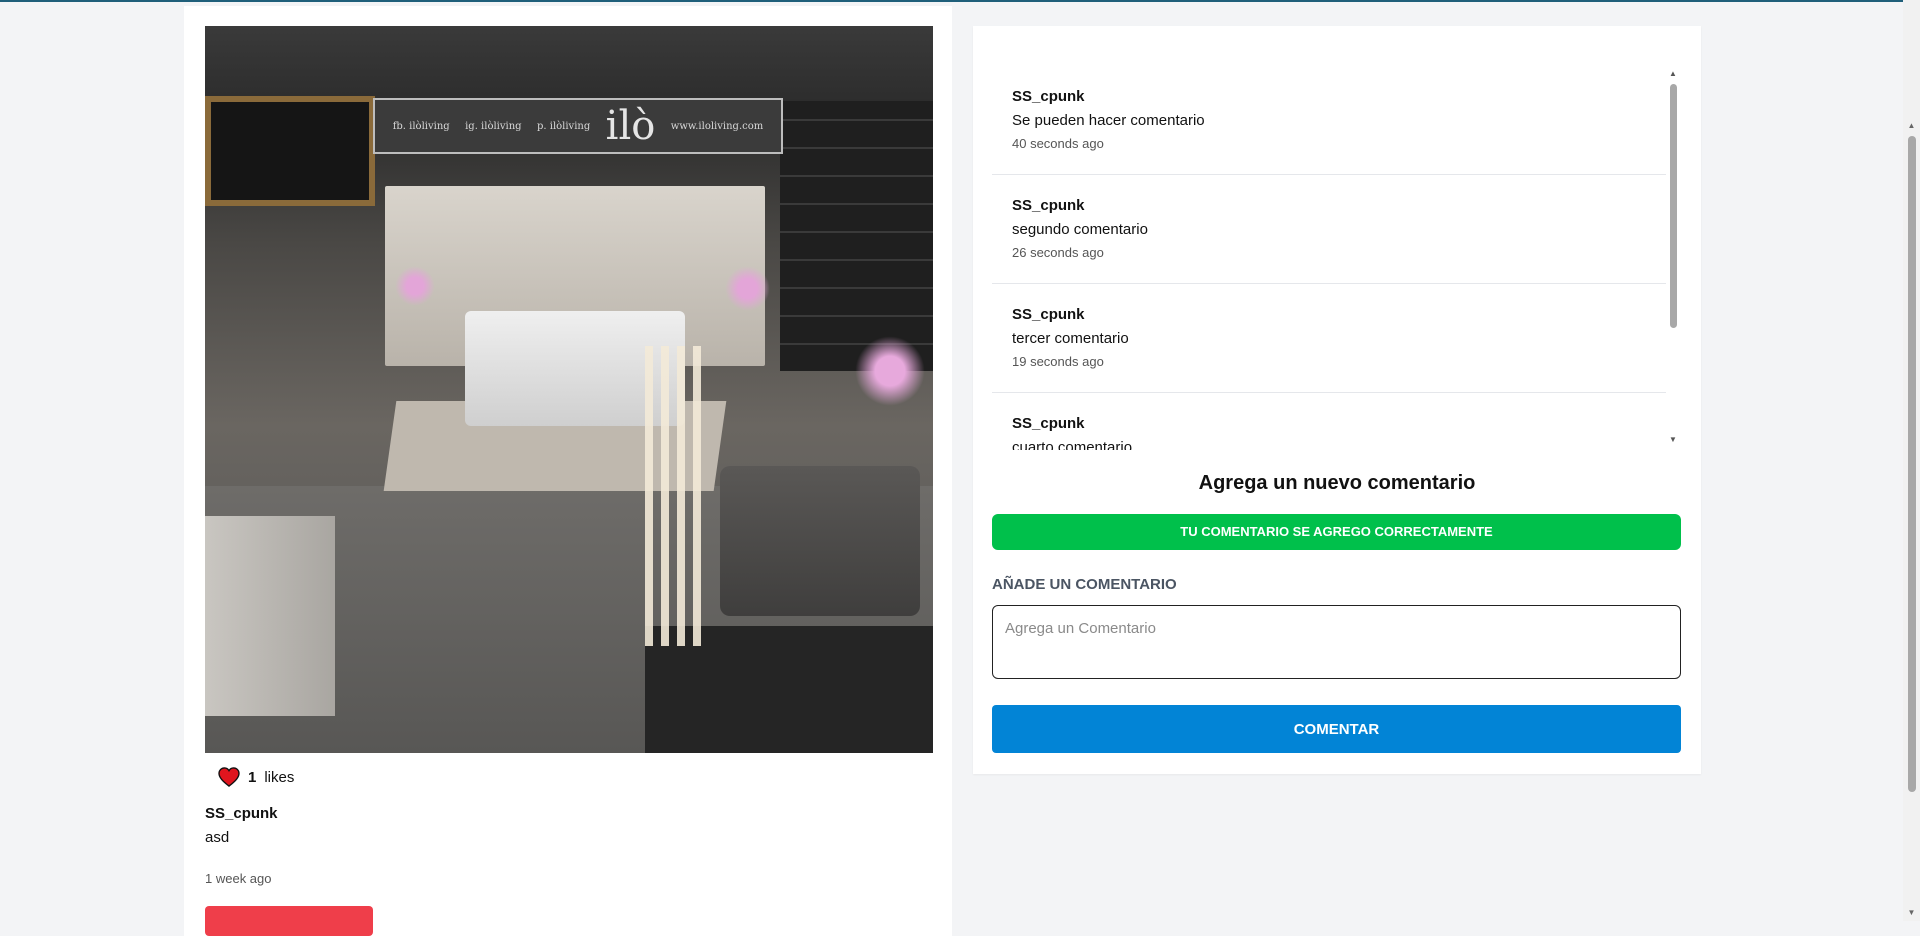  I want to click on banner-site: www.iloliving.com, so click(717, 126).